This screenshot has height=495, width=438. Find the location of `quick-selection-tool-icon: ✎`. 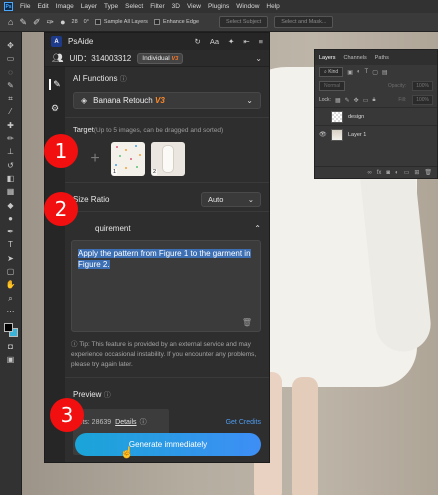

quick-selection-tool-icon: ✎ is located at coordinates (11, 85).